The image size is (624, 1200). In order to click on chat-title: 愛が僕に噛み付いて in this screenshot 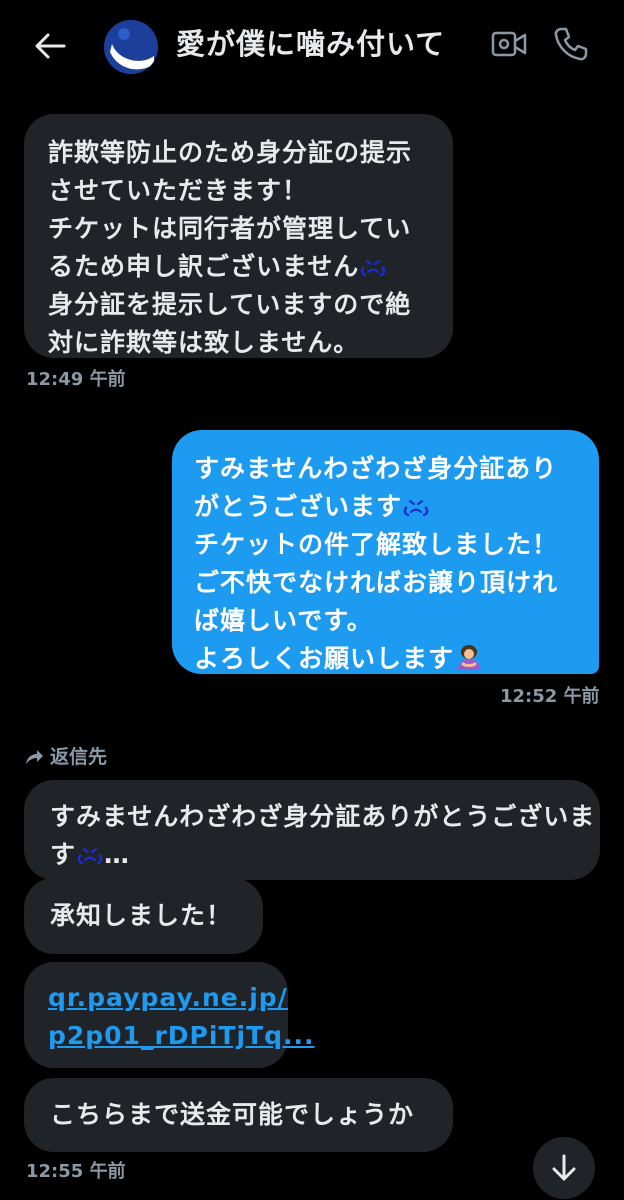, I will do `click(310, 44)`.